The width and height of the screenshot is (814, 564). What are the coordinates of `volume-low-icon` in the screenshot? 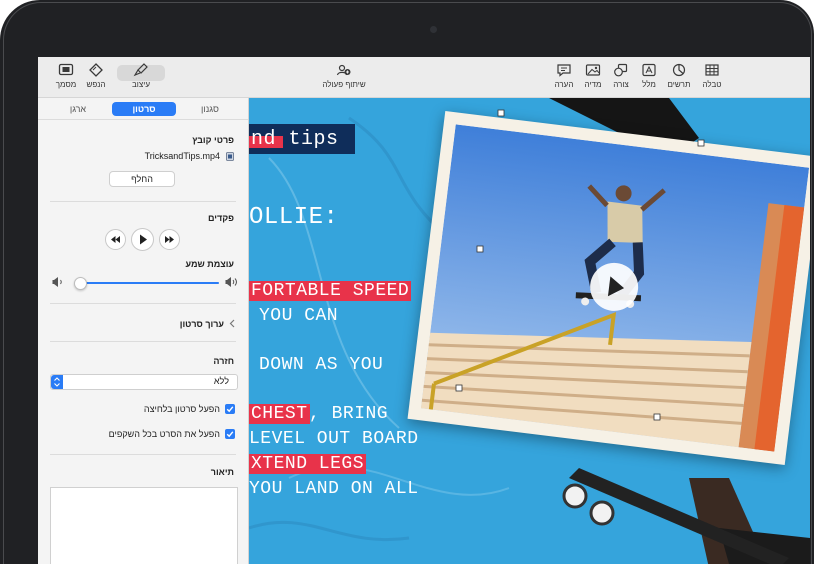 It's located at (57, 282).